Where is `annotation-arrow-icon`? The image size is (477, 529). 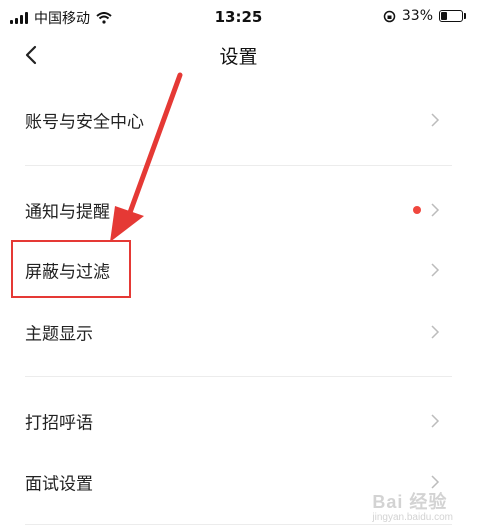 annotation-arrow-icon is located at coordinates (146, 157).